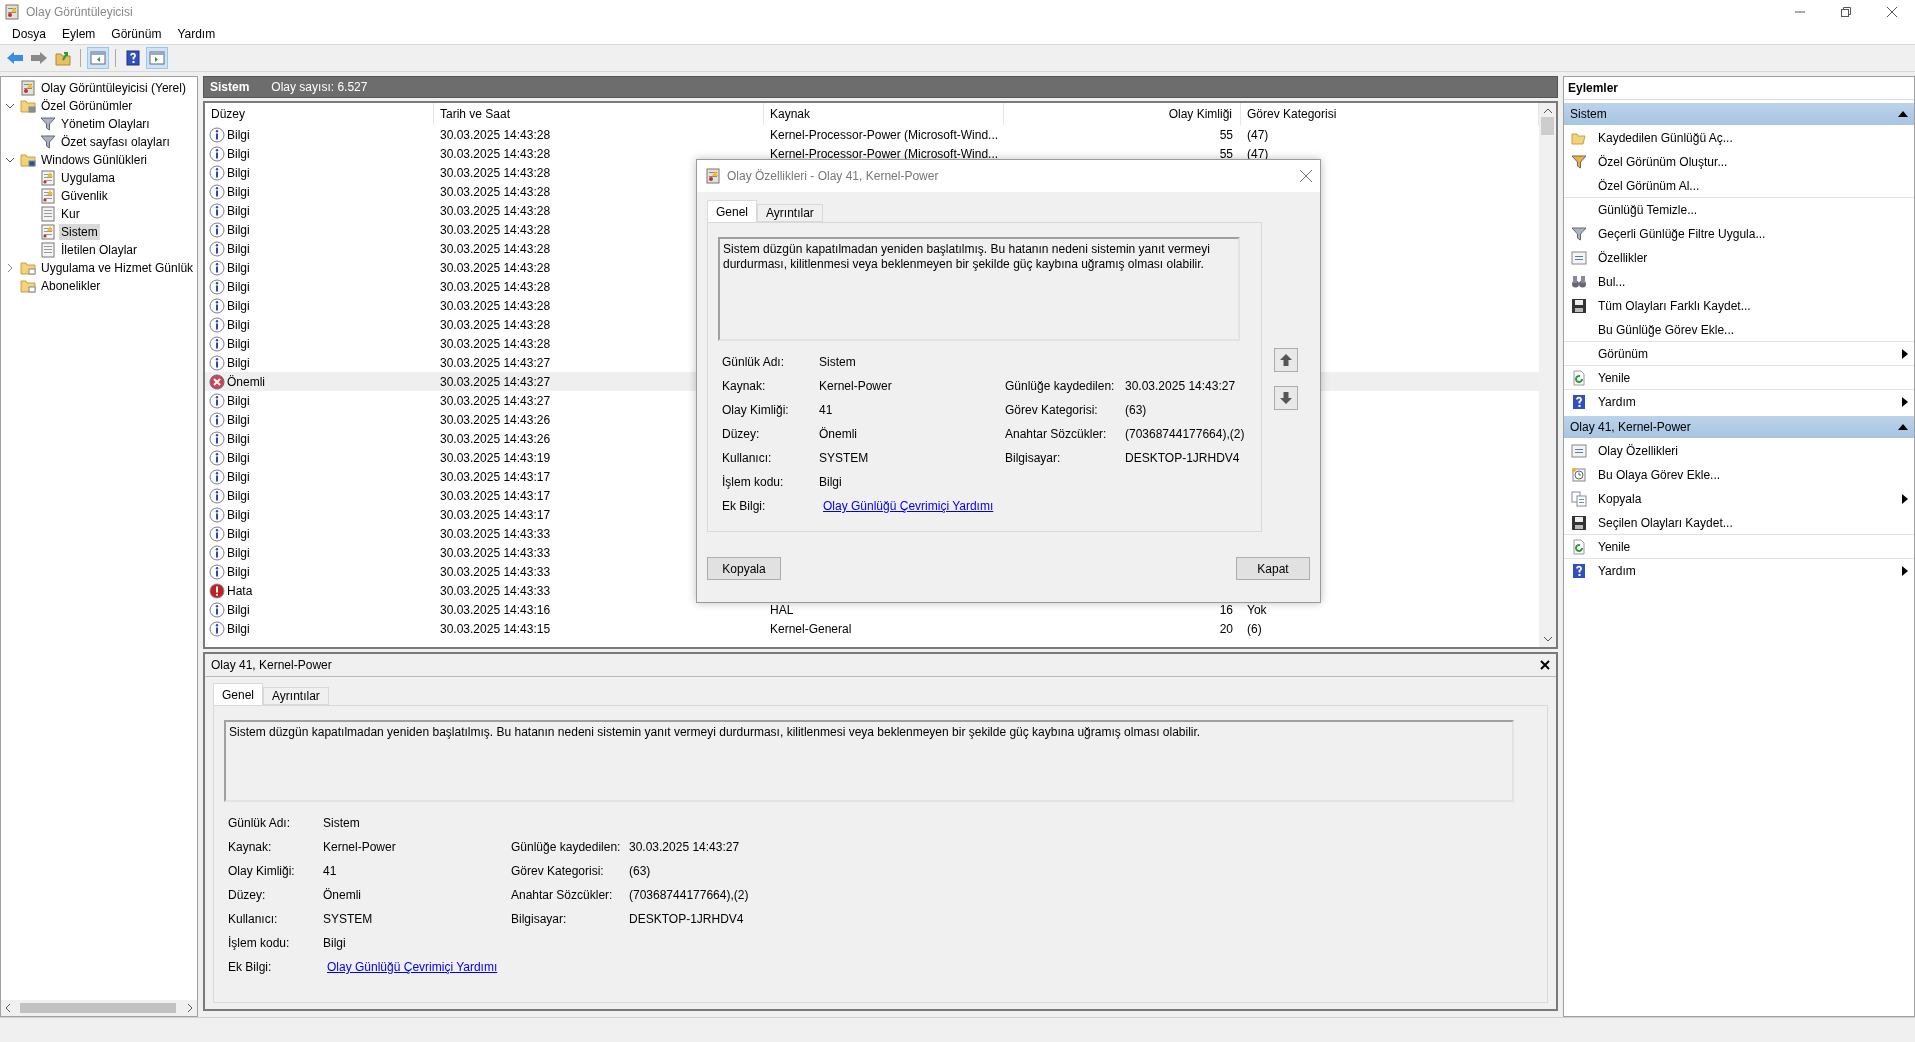  Describe the element at coordinates (319, 87) in the screenshot. I see `event-count: Olay sayısı: 6.527` at that location.